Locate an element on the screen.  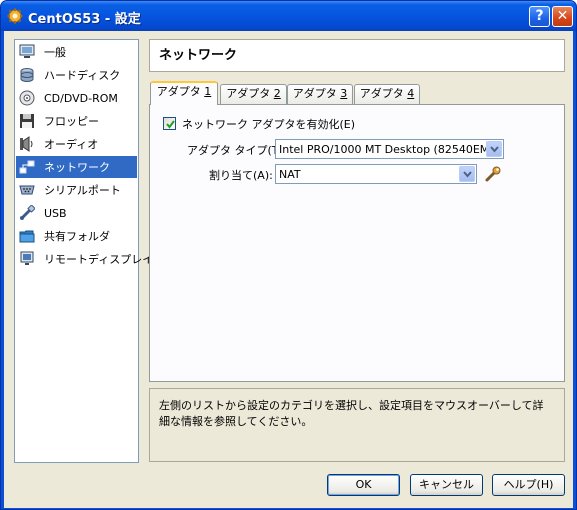
sidebar-item-label: シリアルポート is located at coordinates (82, 190).